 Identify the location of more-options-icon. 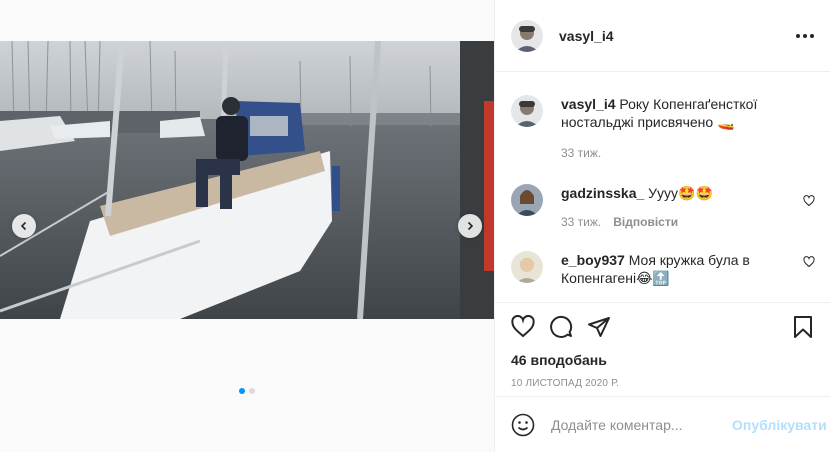
(798, 35).